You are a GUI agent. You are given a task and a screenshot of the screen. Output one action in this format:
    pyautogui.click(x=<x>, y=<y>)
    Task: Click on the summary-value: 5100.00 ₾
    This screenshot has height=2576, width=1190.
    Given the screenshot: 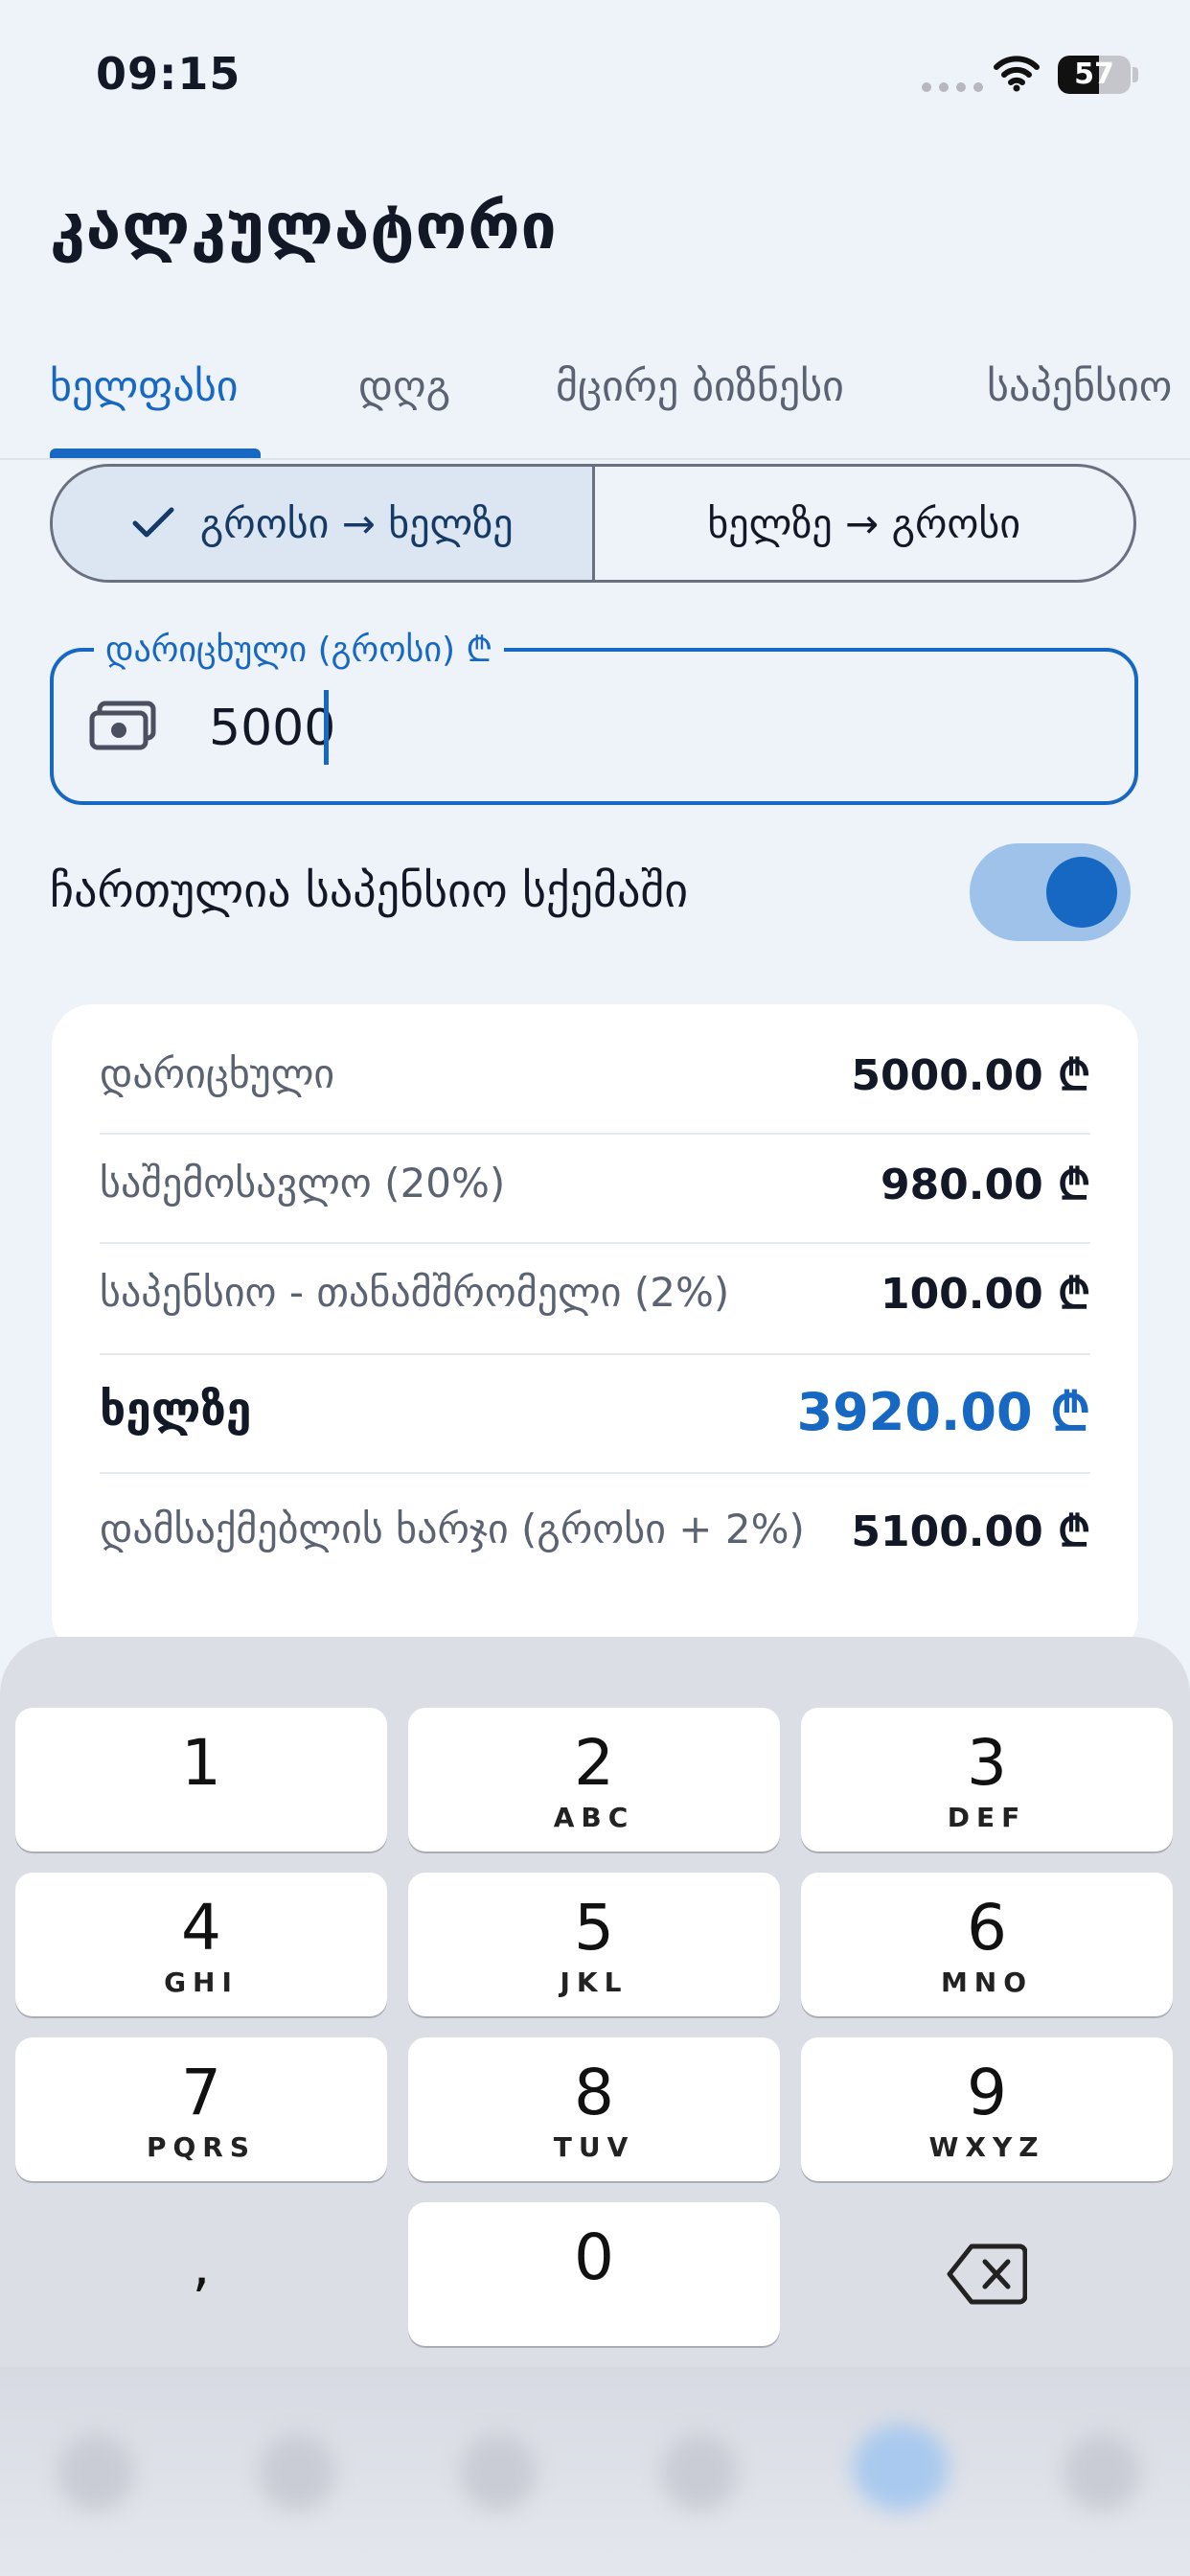 What is the action you would take?
    pyautogui.click(x=971, y=1531)
    